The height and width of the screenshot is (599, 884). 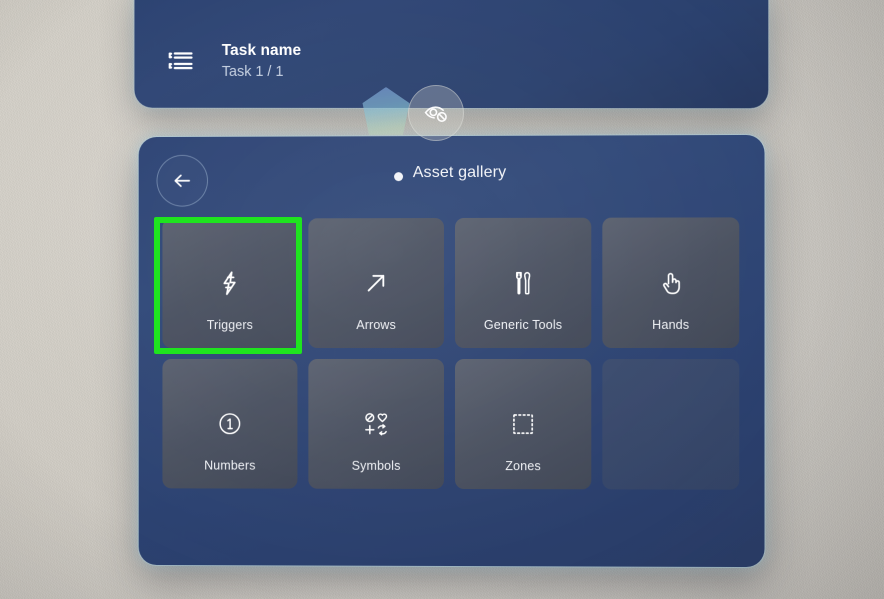 What do you see at coordinates (671, 324) in the screenshot?
I see `asset-tile-label: Hands` at bounding box center [671, 324].